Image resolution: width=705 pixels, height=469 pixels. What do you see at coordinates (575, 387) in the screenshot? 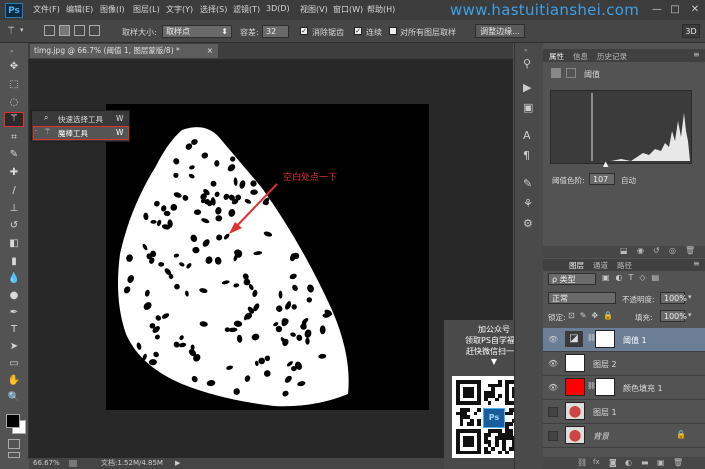
I see `color-fill-thumbnail` at bounding box center [575, 387].